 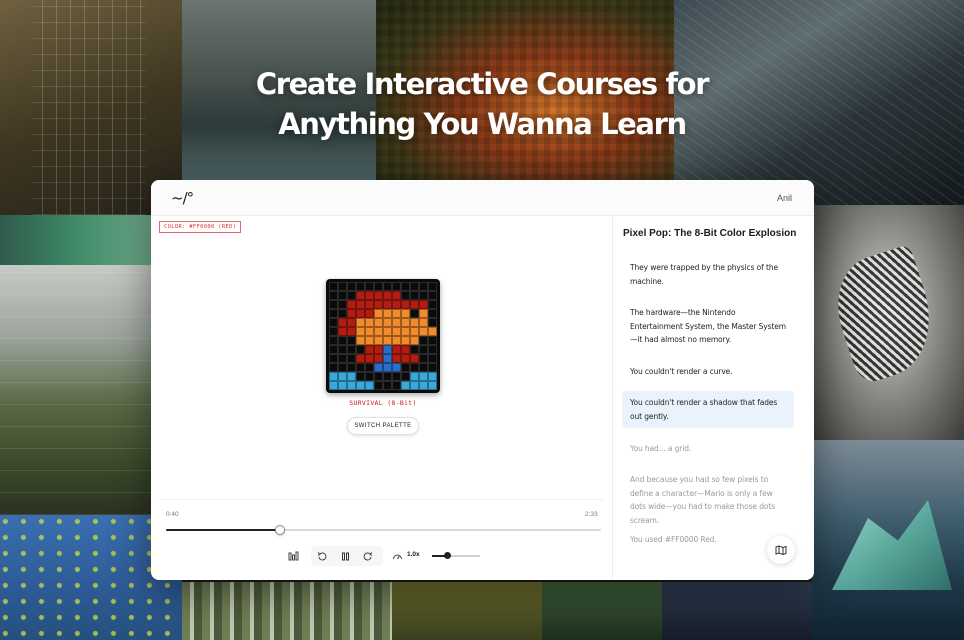 I want to click on collage-tile-glitch, so click(x=287, y=611).